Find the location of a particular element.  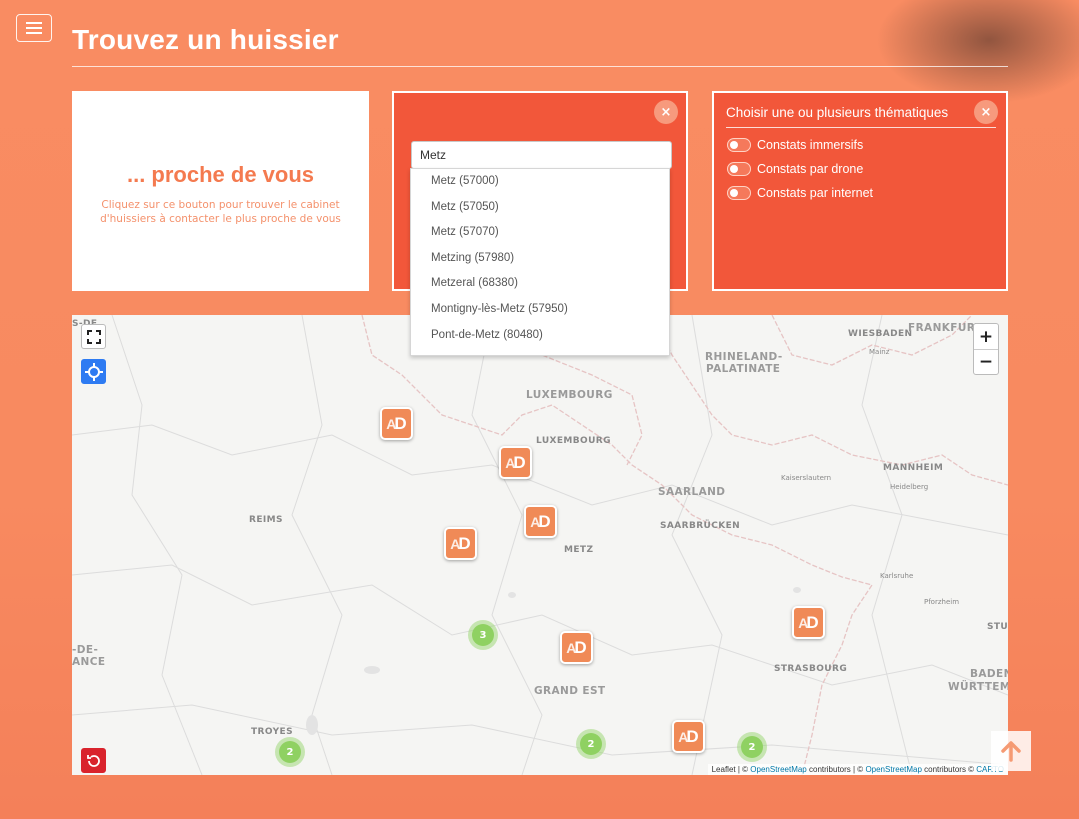

map-label-saarbrucken: SAARBRÜCKEN is located at coordinates (700, 526).